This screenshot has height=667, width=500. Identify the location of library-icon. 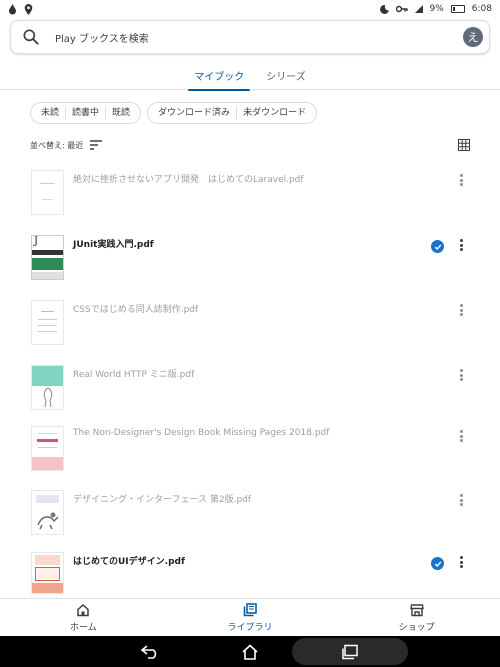
(250, 609).